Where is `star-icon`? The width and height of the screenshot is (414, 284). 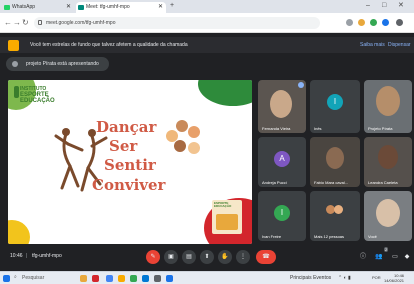
star-icon is located at coordinates (361, 22).